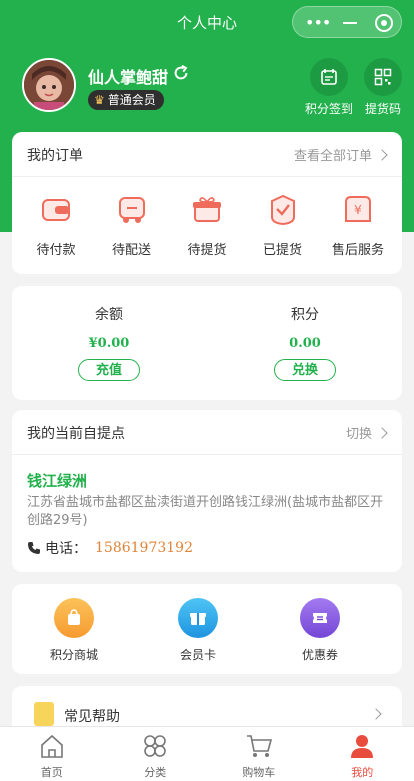 Image resolution: width=414 pixels, height=781 pixels. I want to click on pickup-card-header: 我的当前自提点 切换, so click(207, 432).